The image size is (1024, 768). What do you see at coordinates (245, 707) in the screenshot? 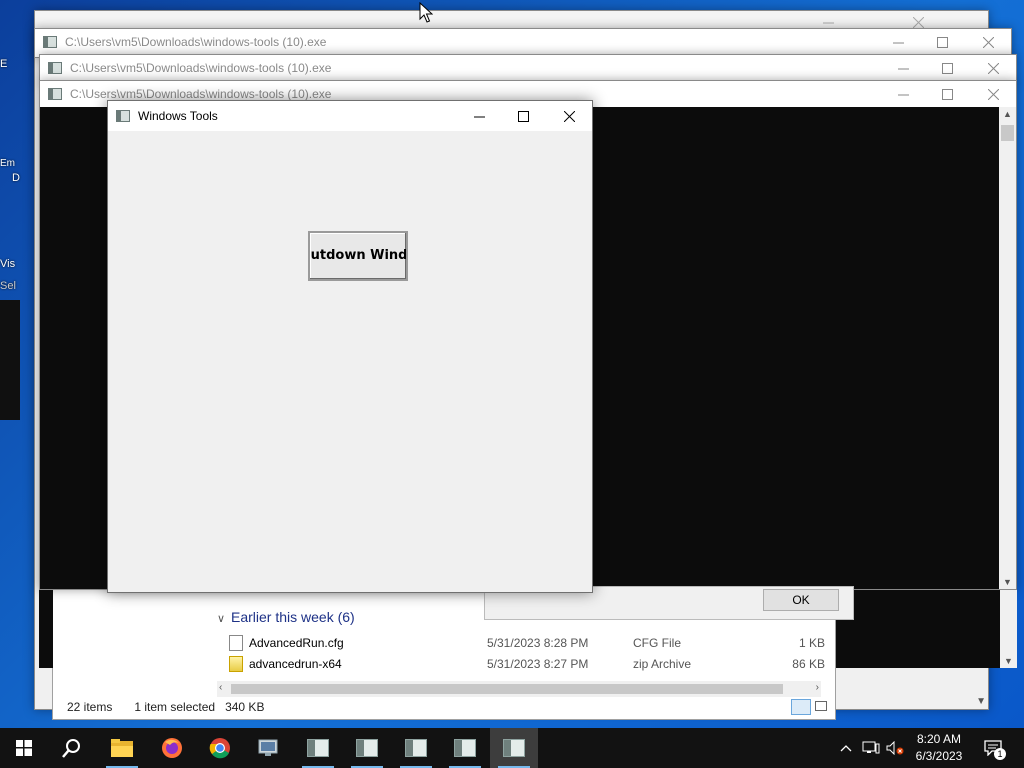
I see `selection-size: 340 KB` at bounding box center [245, 707].